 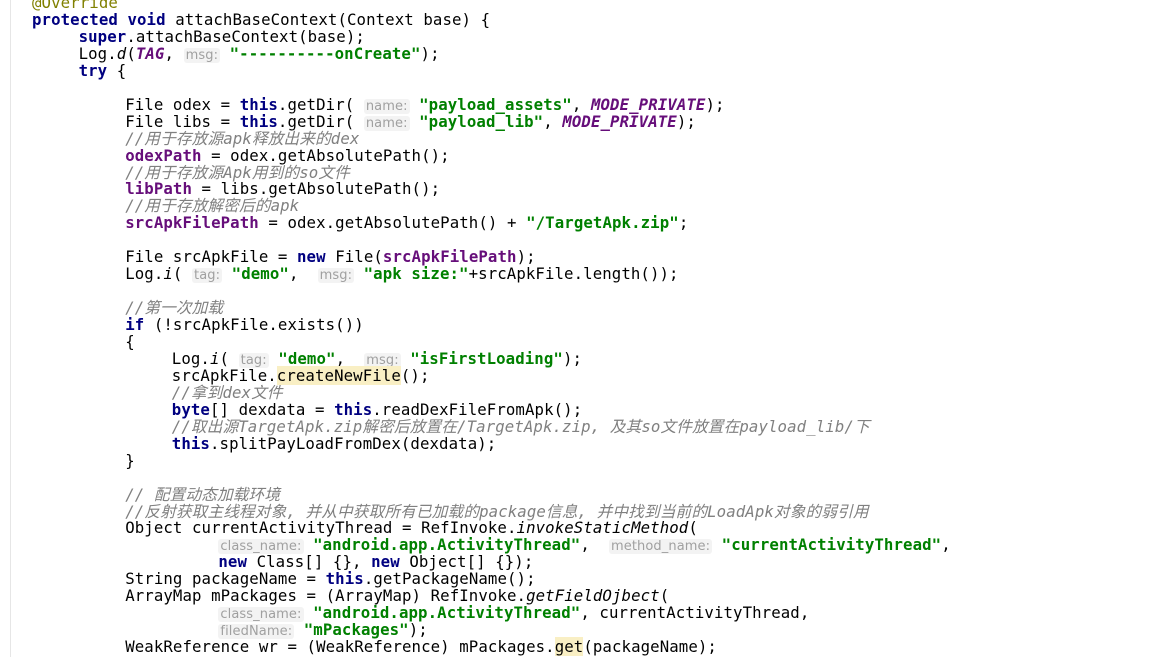 What do you see at coordinates (831, 545) in the screenshot?
I see `string-literal: "currentActivityThread"` at bounding box center [831, 545].